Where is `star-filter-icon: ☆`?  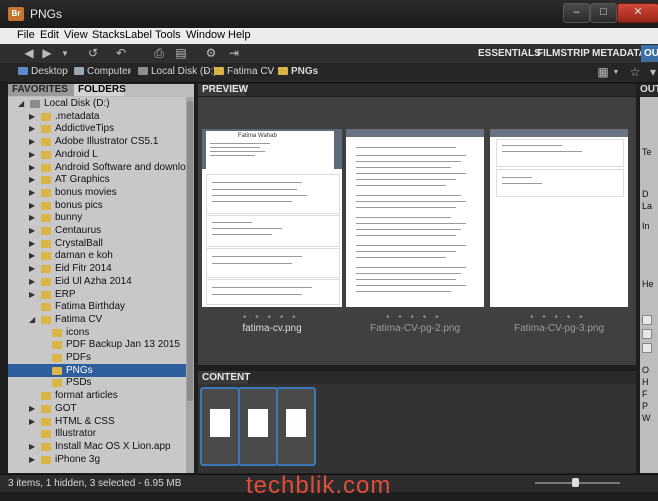 star-filter-icon: ☆ is located at coordinates (635, 72).